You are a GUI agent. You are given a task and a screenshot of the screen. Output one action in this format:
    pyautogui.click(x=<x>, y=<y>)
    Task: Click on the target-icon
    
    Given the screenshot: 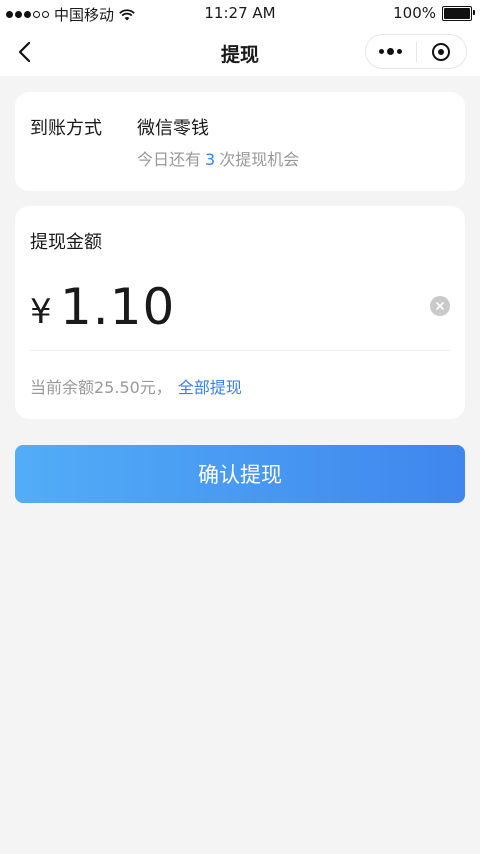 What is the action you would take?
    pyautogui.click(x=441, y=51)
    